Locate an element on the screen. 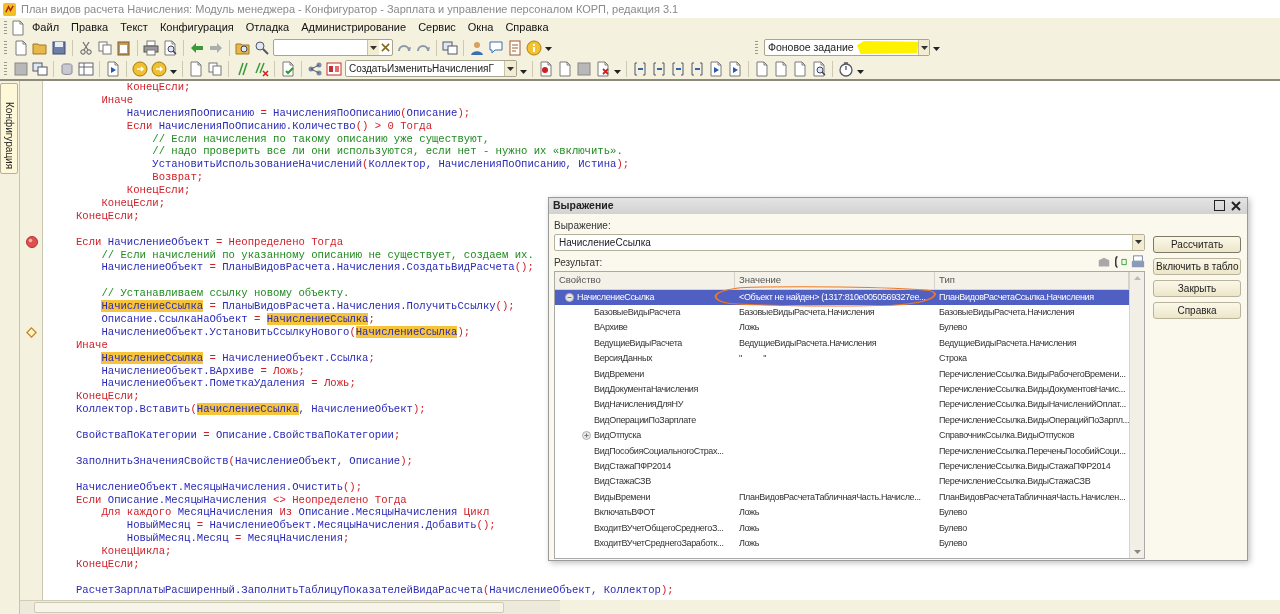 This screenshot has width=1280, height=614. page-cross-icon is located at coordinates (603, 68).